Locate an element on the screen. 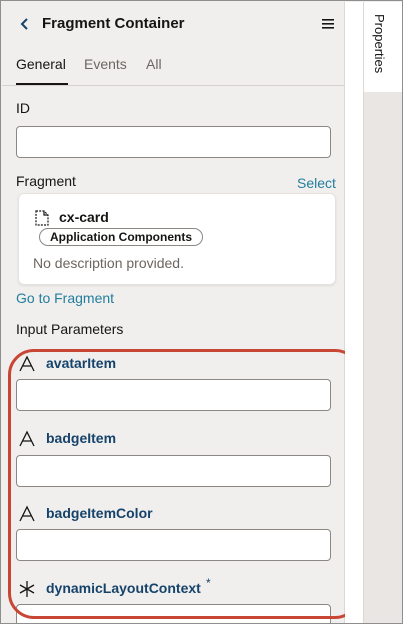 This screenshot has height=624, width=403. input-parameters-heading: Input Parameters is located at coordinates (70, 329).